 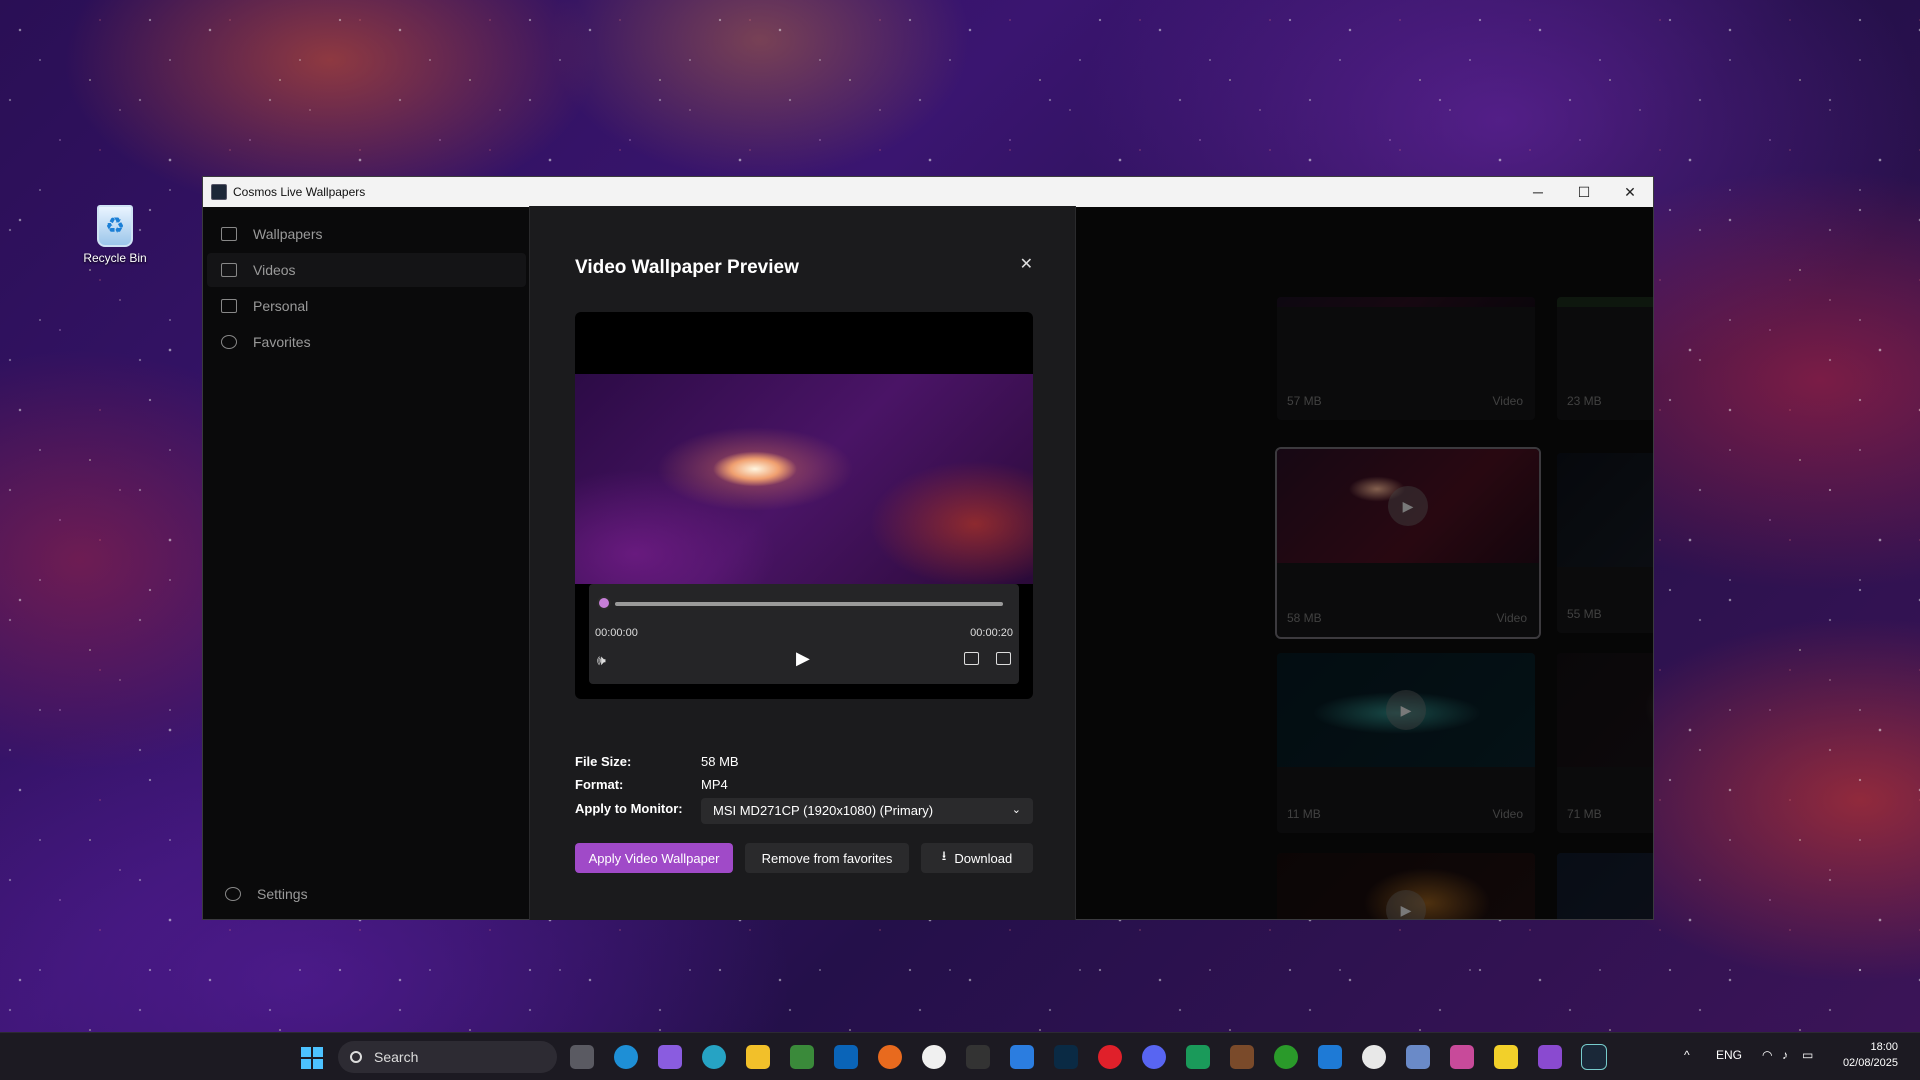 What do you see at coordinates (274, 270) in the screenshot?
I see `sidebar-item-label: Videos` at bounding box center [274, 270].